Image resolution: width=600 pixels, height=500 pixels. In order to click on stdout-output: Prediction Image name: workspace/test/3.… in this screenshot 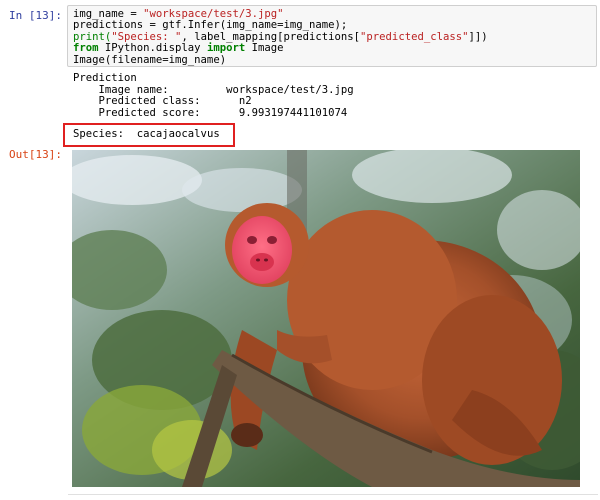, I will do `click(213, 95)`.